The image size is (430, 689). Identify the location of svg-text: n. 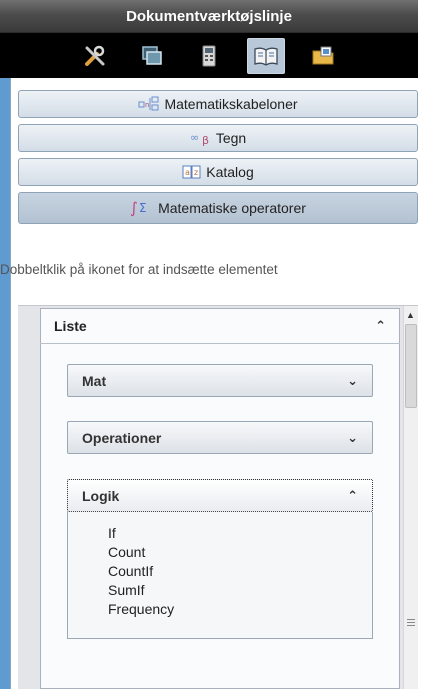
(147, 105).